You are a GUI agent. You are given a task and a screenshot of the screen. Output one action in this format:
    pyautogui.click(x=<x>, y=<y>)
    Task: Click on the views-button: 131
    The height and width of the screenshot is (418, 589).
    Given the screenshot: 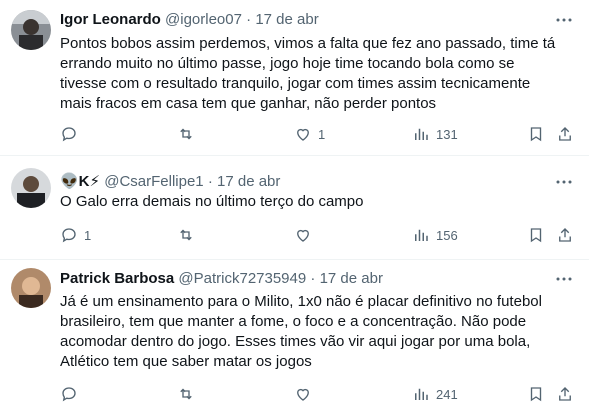 What is the action you would take?
    pyautogui.click(x=435, y=134)
    